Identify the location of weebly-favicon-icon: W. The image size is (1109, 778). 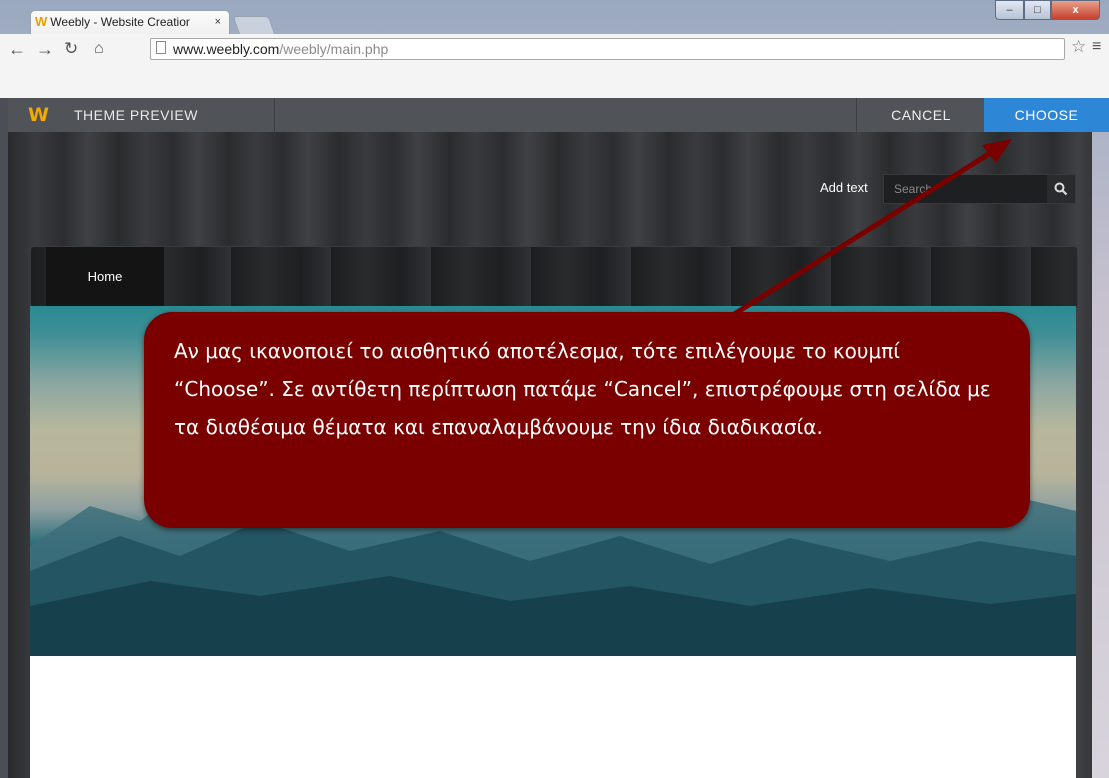
(41, 21).